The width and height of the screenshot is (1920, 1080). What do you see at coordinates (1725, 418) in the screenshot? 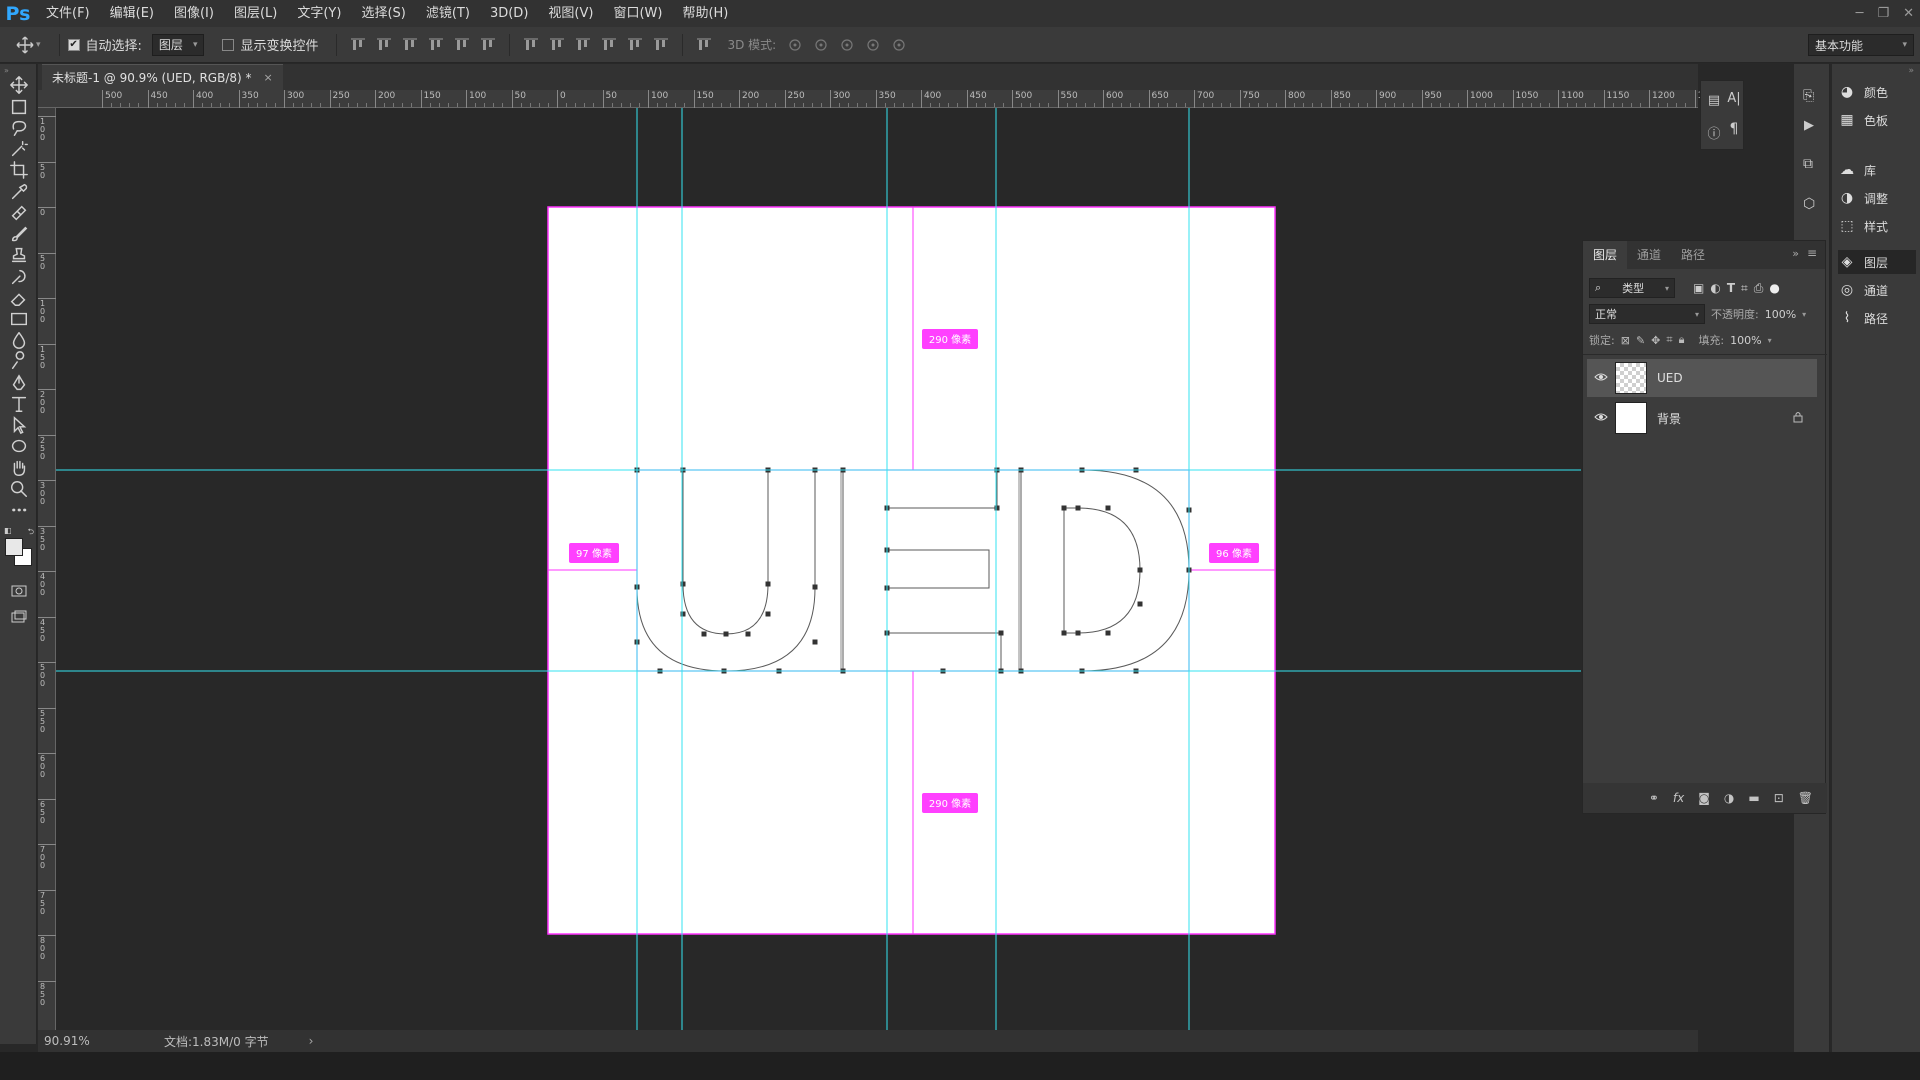
I see `layer-name: 背景` at bounding box center [1725, 418].